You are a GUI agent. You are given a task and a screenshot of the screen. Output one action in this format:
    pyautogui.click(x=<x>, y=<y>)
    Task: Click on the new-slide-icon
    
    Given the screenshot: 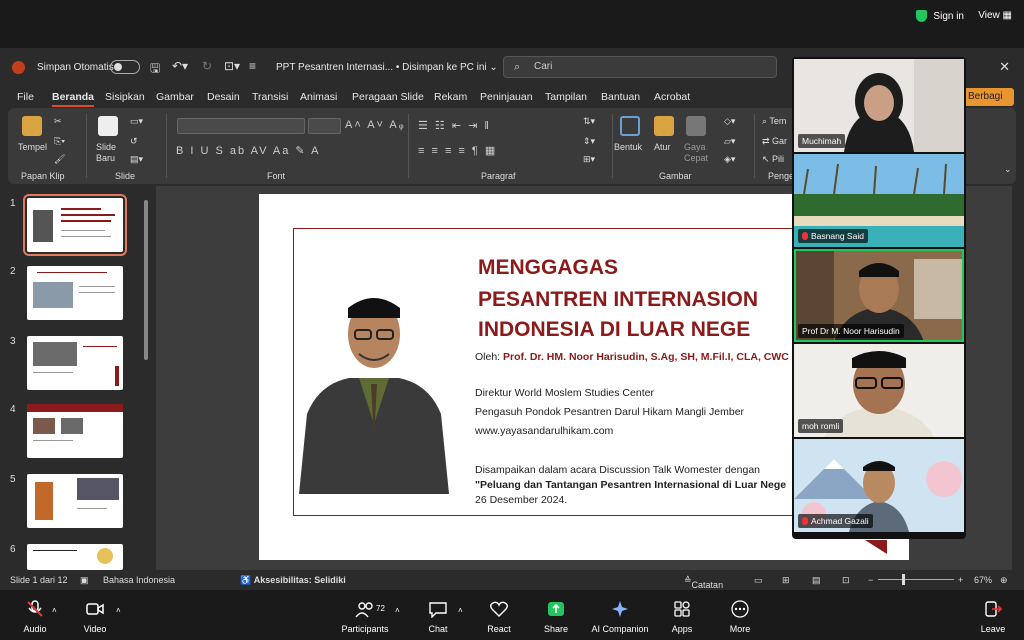 What is the action you would take?
    pyautogui.click(x=108, y=126)
    